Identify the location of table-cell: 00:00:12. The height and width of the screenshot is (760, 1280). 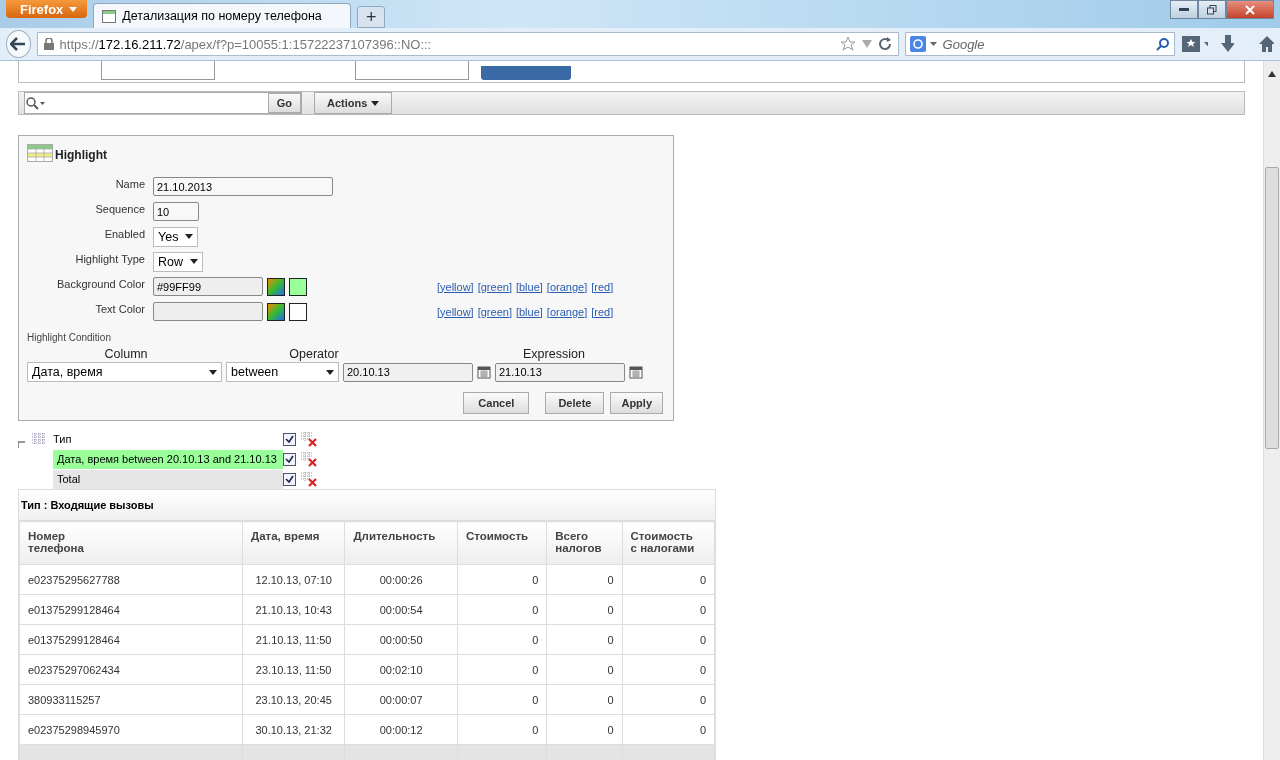
(401, 729).